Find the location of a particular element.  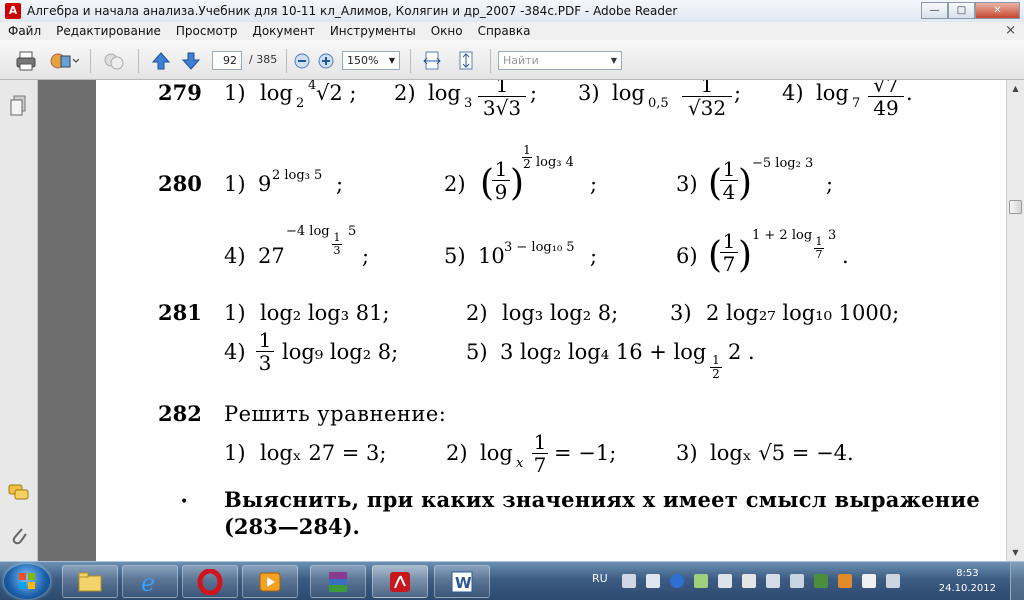

fraction-numerator: √7 is located at coordinates (886, 88).